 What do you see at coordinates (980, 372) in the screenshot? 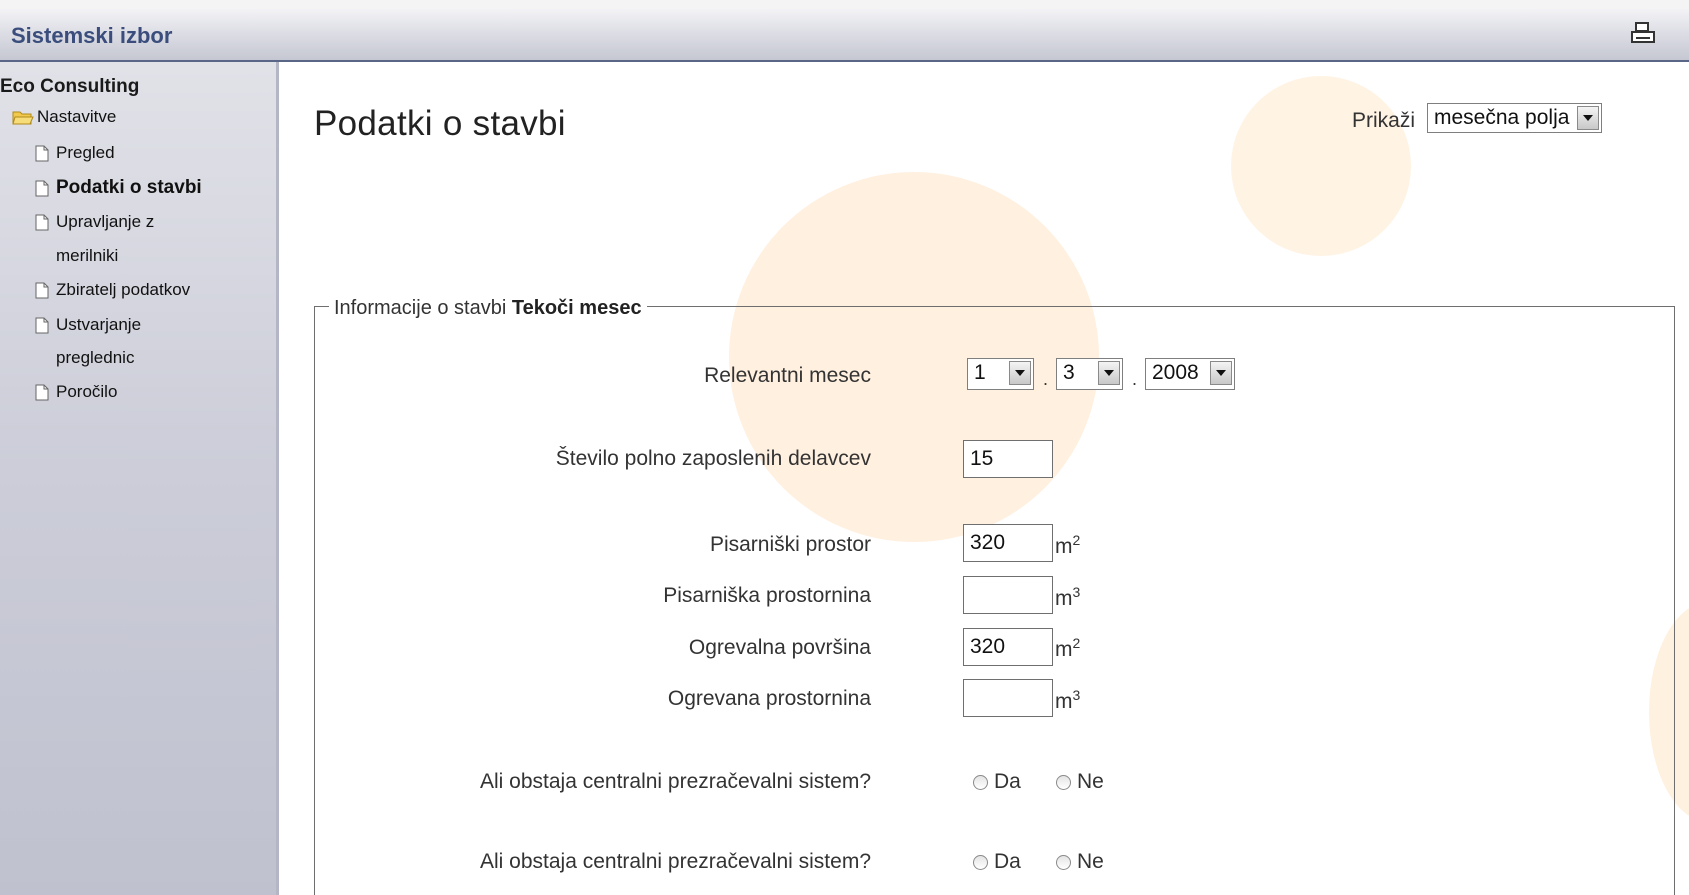
I see `select-value: 1` at bounding box center [980, 372].